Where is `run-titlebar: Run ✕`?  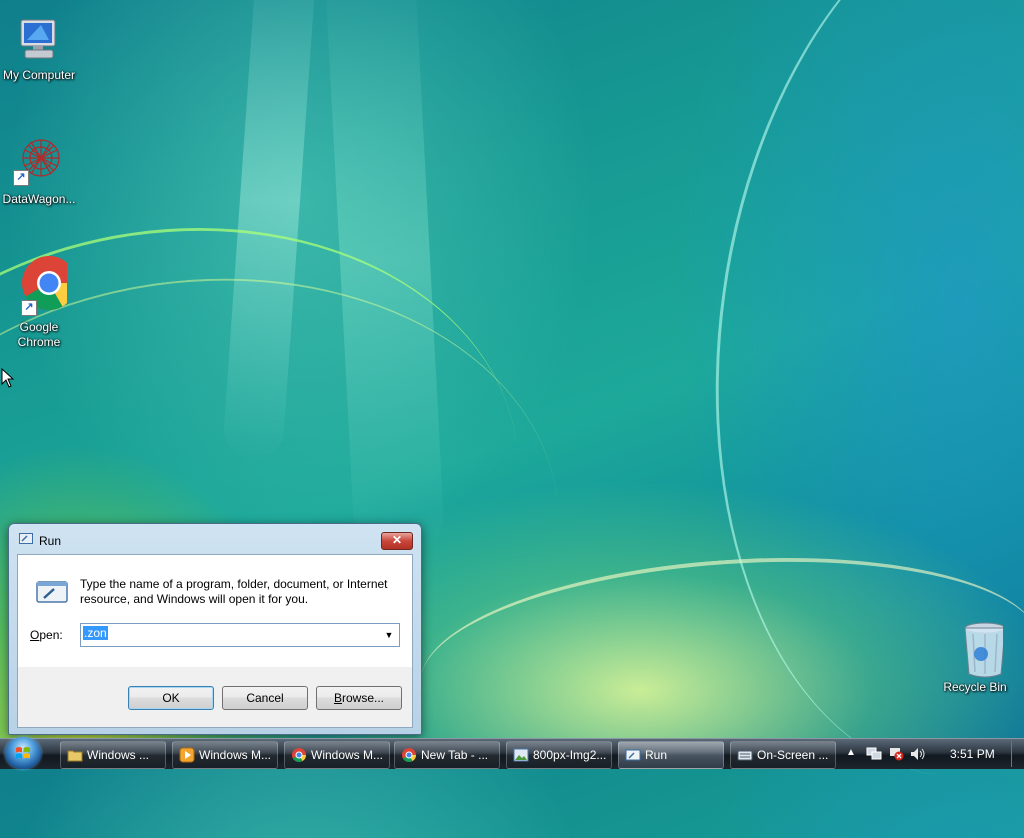 run-titlebar: Run ✕ is located at coordinates (215, 539).